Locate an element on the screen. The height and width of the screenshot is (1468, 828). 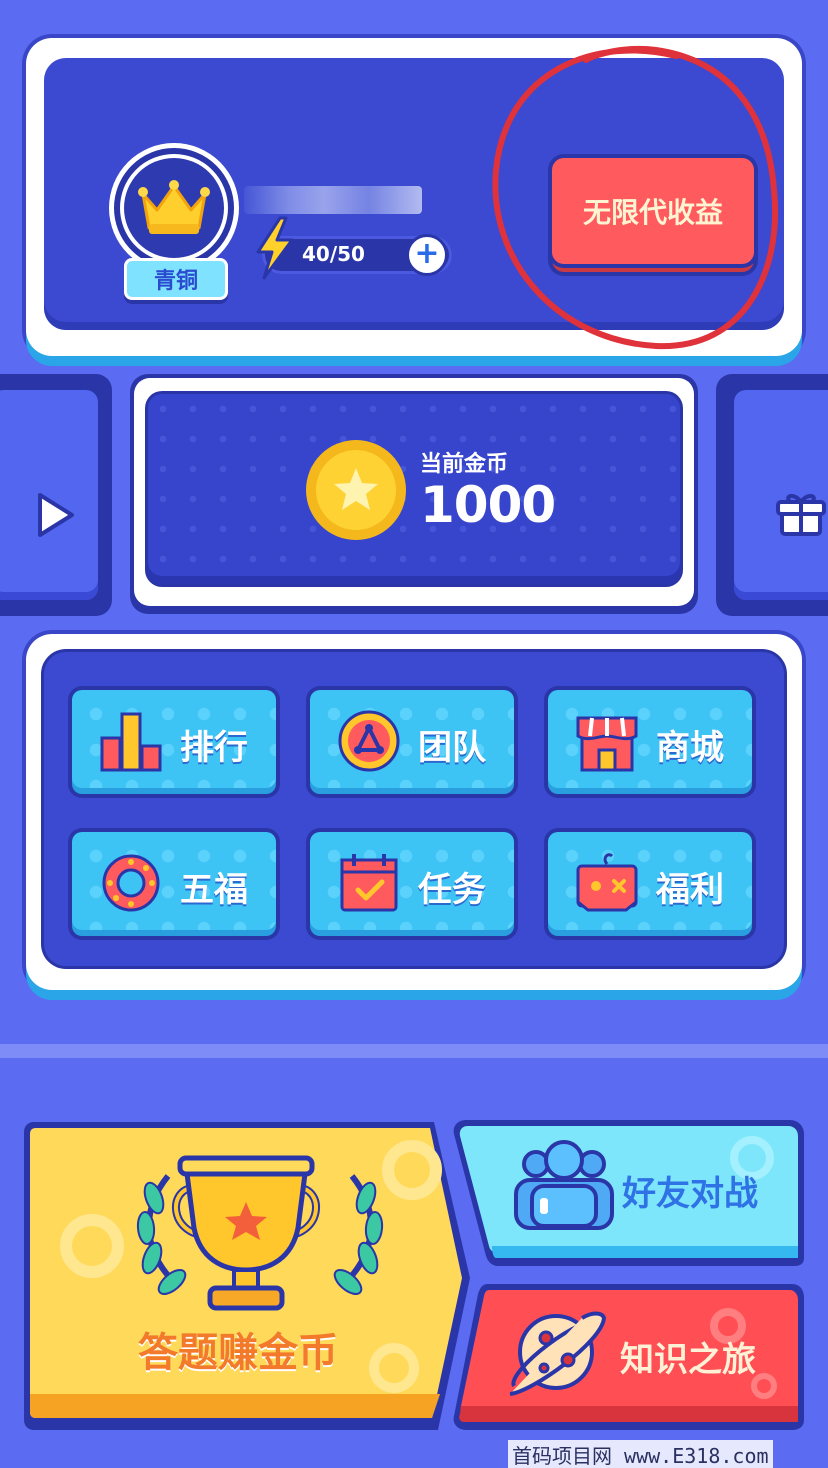
left-side-panel is located at coordinates (56, 495).